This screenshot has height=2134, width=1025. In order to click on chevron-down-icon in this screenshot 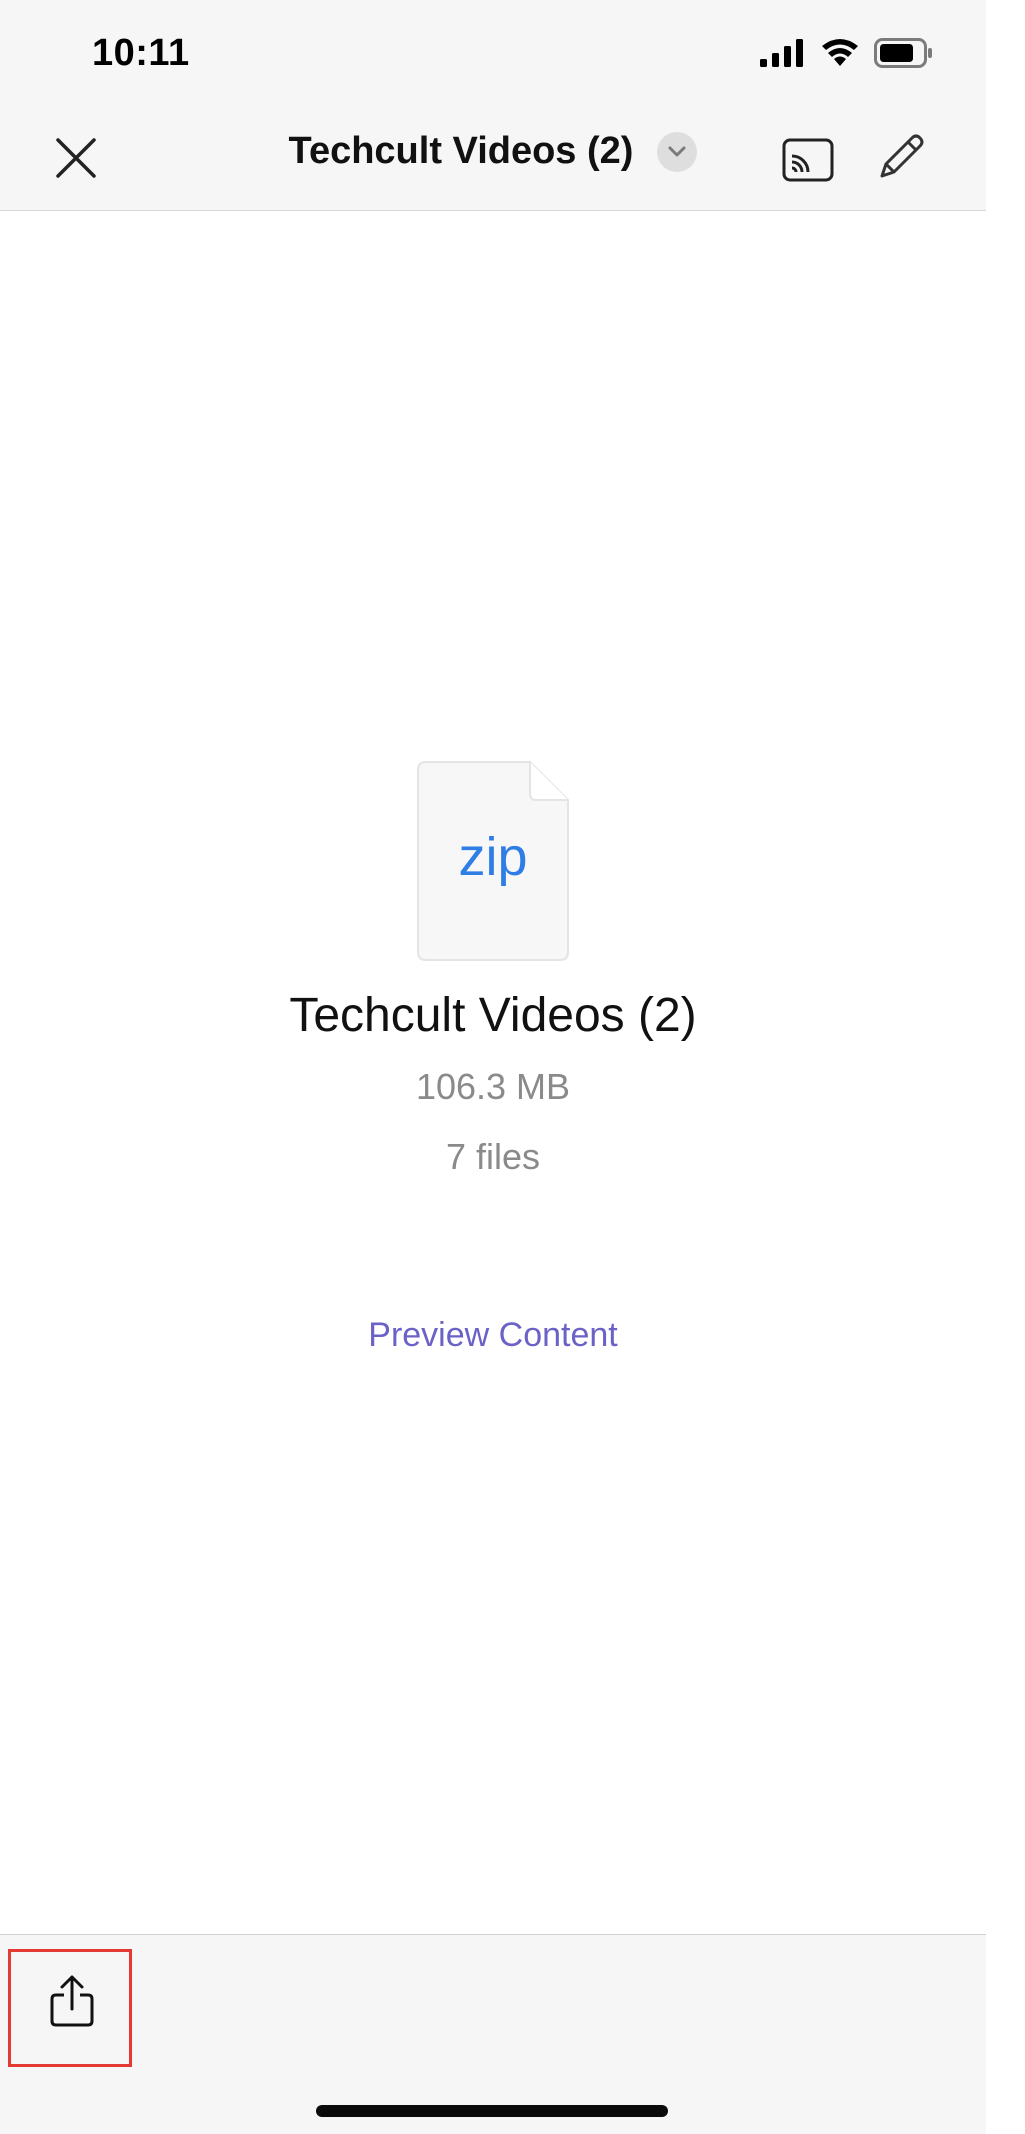, I will do `click(677, 151)`.